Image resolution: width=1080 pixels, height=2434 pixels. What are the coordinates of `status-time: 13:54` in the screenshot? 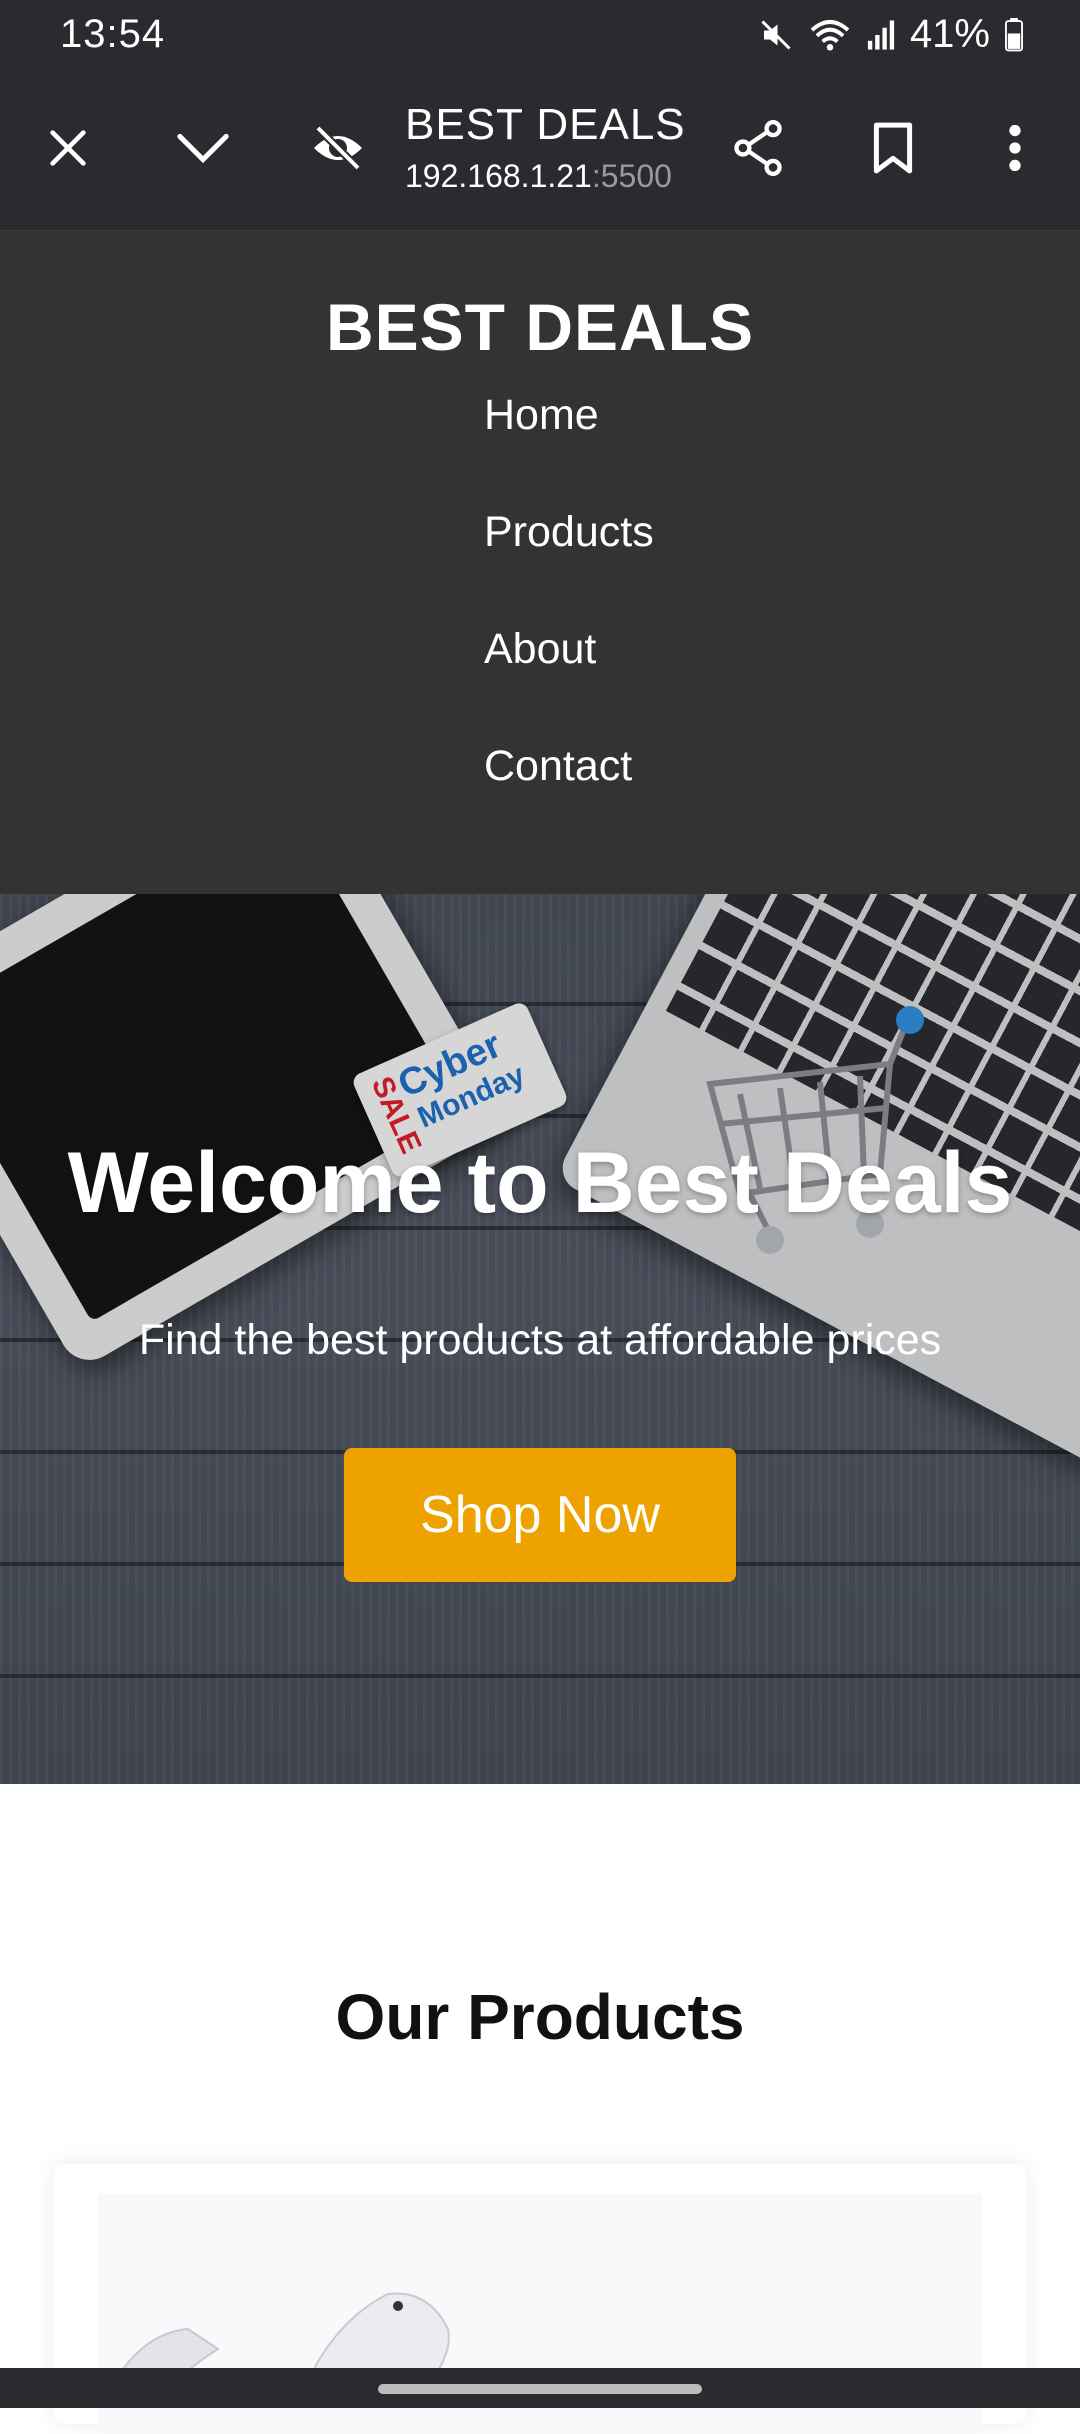 It's located at (113, 34).